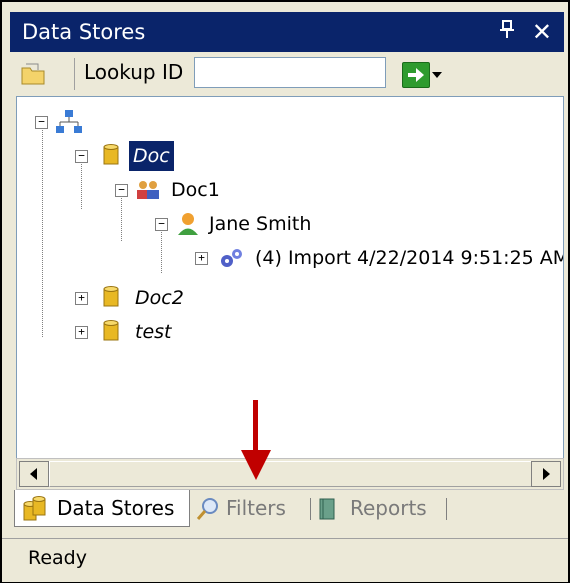 The image size is (570, 583). I want to click on annotation-arrow-icon, so click(256, 443).